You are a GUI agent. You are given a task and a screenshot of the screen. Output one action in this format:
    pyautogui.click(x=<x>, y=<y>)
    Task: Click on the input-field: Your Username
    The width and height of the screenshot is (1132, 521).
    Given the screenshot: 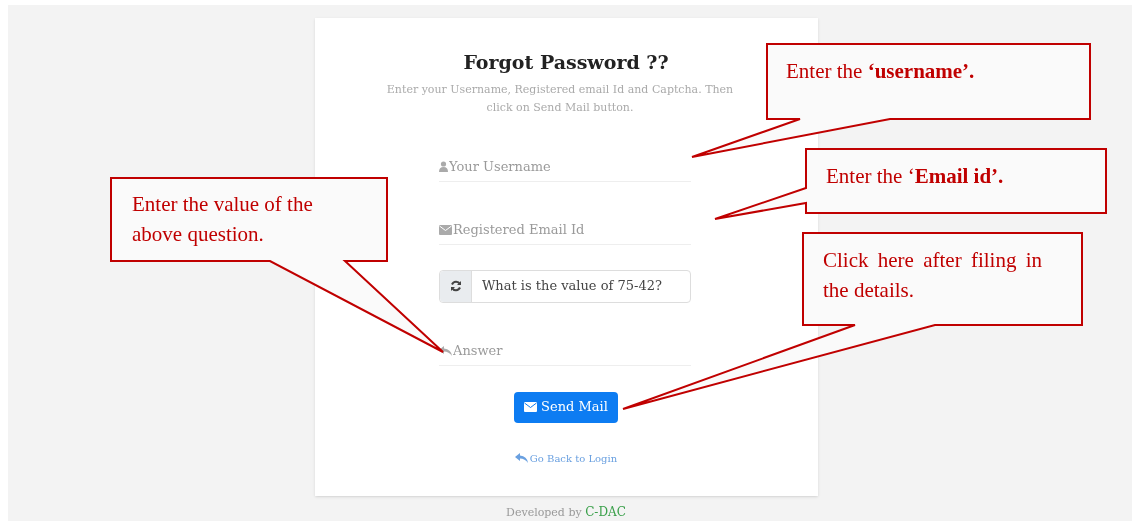 What is the action you would take?
    pyautogui.click(x=570, y=166)
    